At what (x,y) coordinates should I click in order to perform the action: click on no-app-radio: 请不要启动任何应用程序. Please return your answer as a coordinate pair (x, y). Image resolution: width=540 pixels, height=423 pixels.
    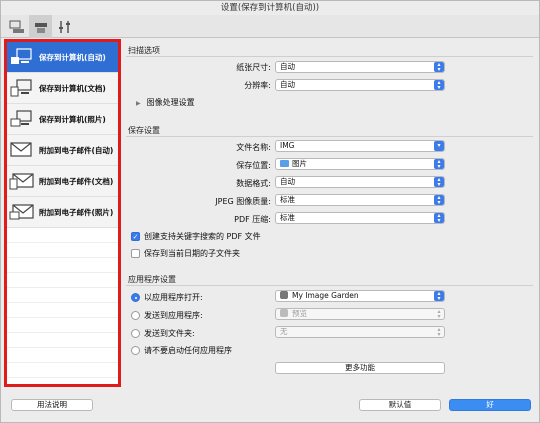
    Looking at the image, I should click on (181, 350).